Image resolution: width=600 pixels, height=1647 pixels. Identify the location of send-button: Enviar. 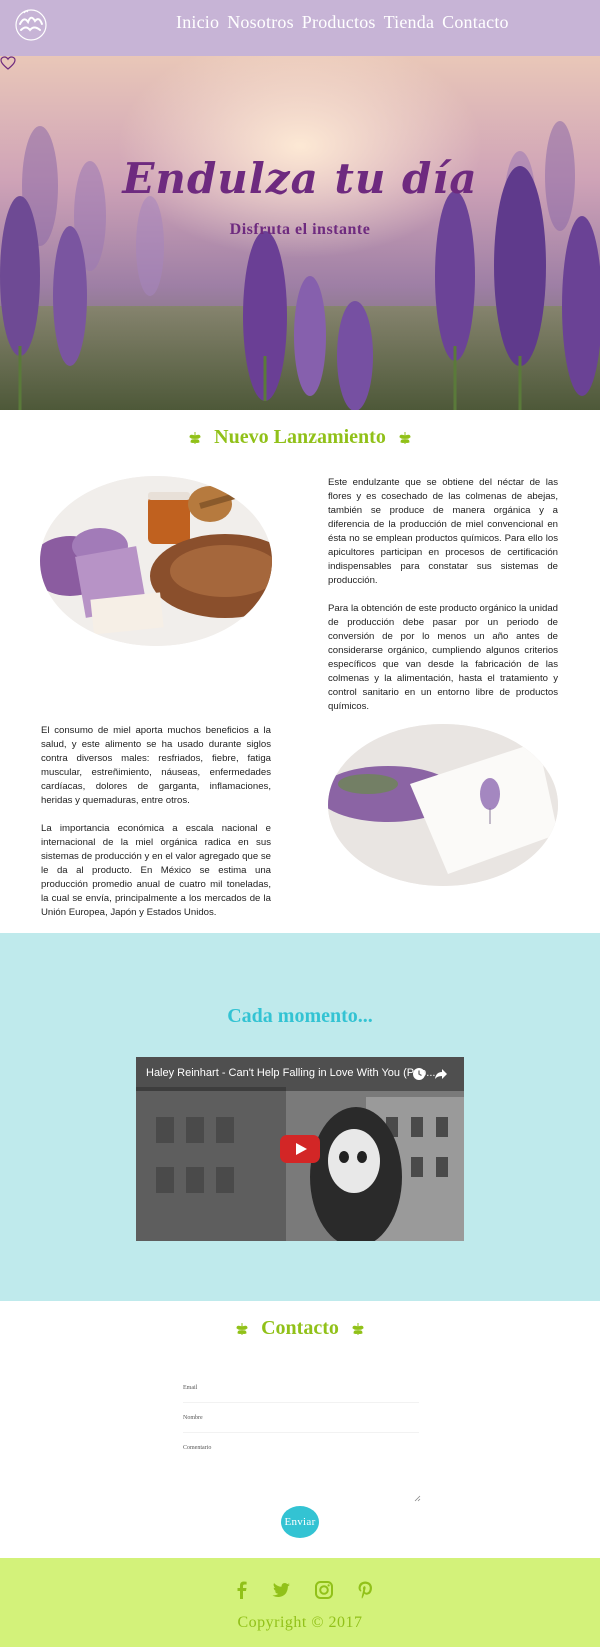
(300, 1522).